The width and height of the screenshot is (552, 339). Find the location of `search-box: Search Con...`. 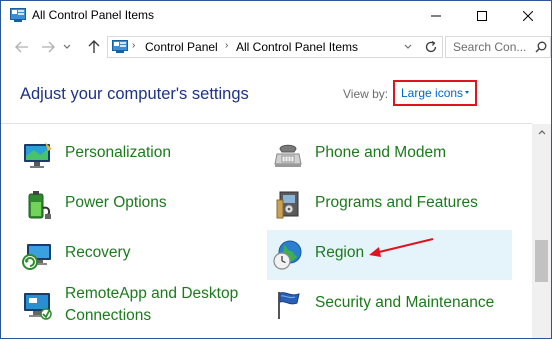

search-box: Search Con... is located at coordinates (498, 47).